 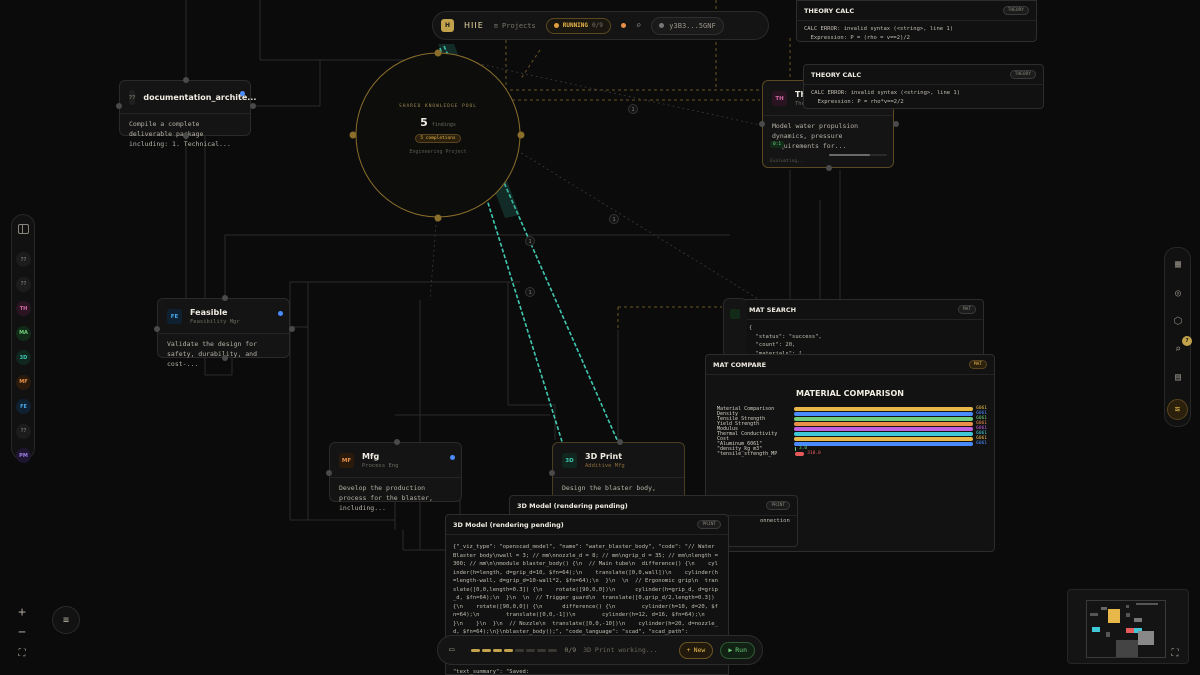 I want to click on document-icon: ▤, so click(x=1178, y=377).